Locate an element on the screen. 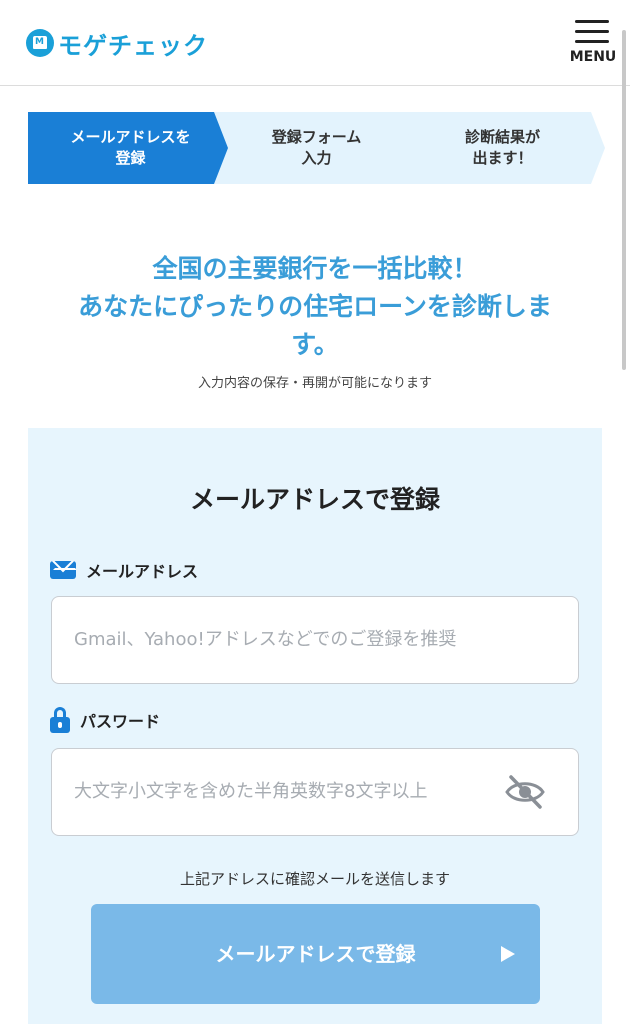 This screenshot has width=630, height=1024. headline-line: 全国の主要銀行を一括比較！ is located at coordinates (315, 268).